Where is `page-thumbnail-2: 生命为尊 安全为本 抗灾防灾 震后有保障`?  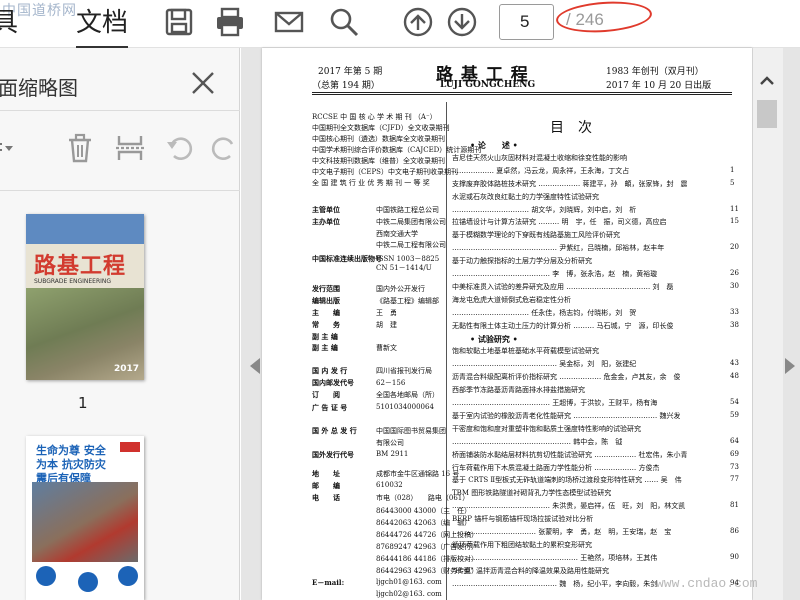
page-thumbnail-2: 生命为尊 安全为本 抗灾防灾 震后有保障 is located at coordinates (85, 518).